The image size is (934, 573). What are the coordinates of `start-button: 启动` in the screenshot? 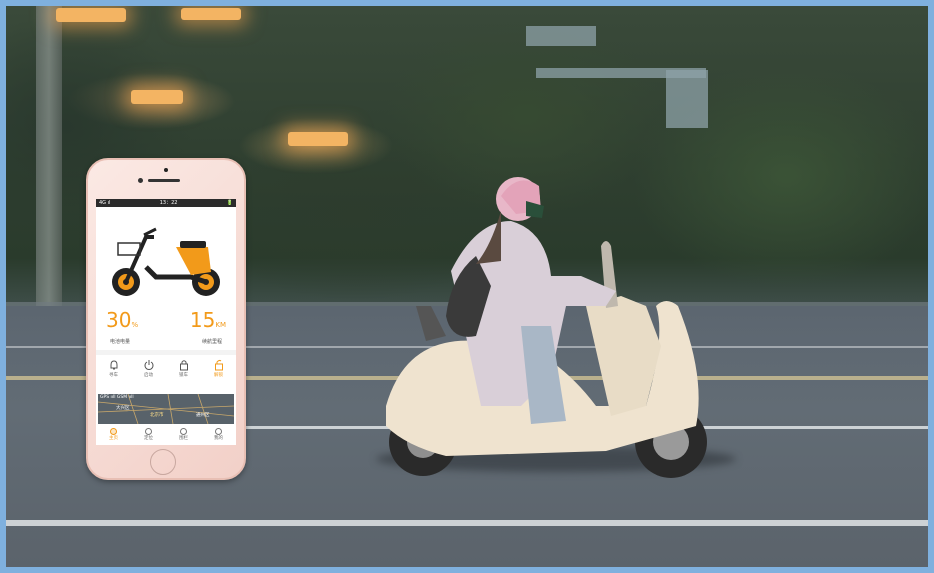 It's located at (149, 373).